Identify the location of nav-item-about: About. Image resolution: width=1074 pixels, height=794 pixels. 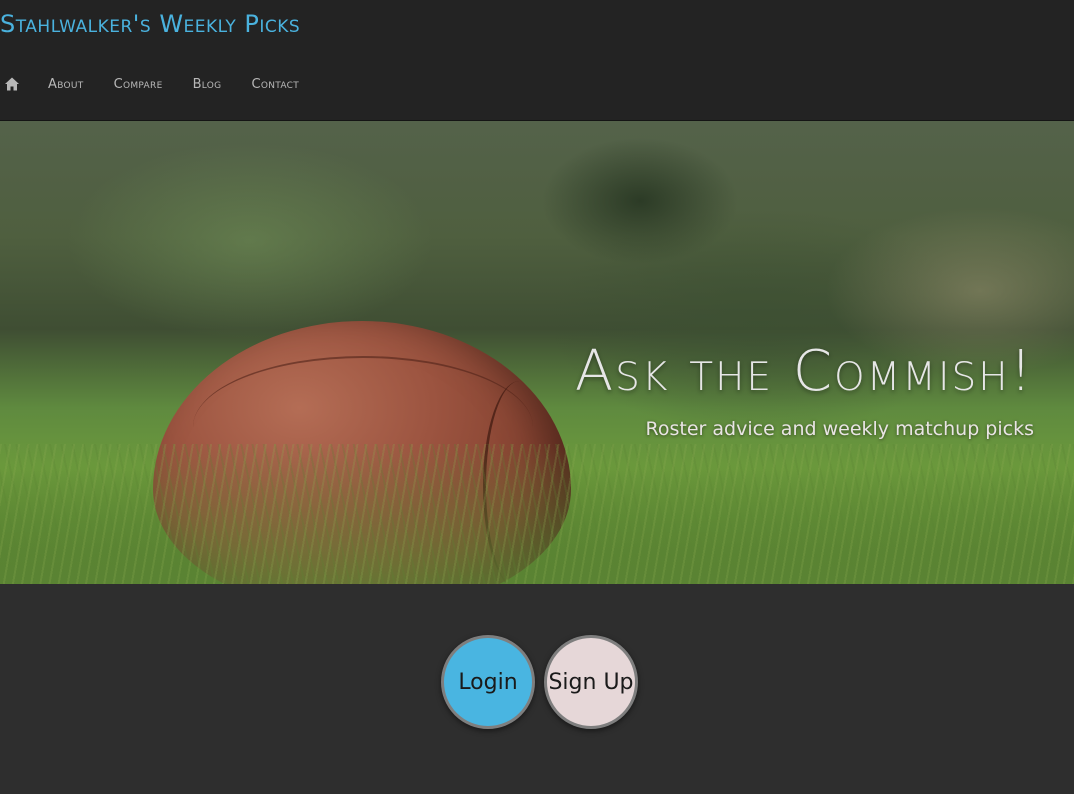
(66, 84).